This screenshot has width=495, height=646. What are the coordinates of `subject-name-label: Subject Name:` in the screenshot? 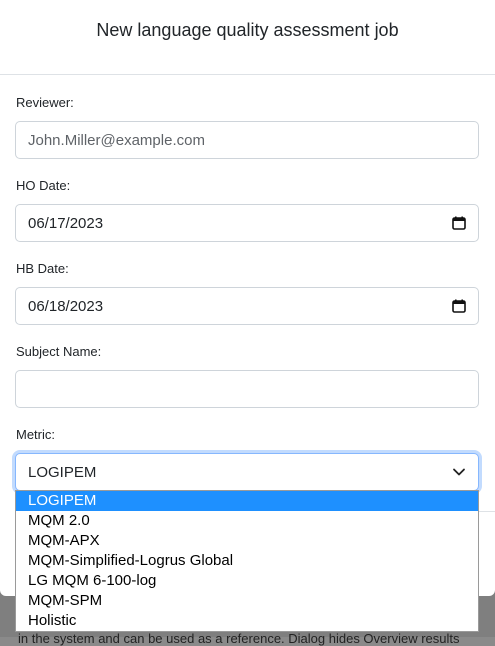 It's located at (59, 351).